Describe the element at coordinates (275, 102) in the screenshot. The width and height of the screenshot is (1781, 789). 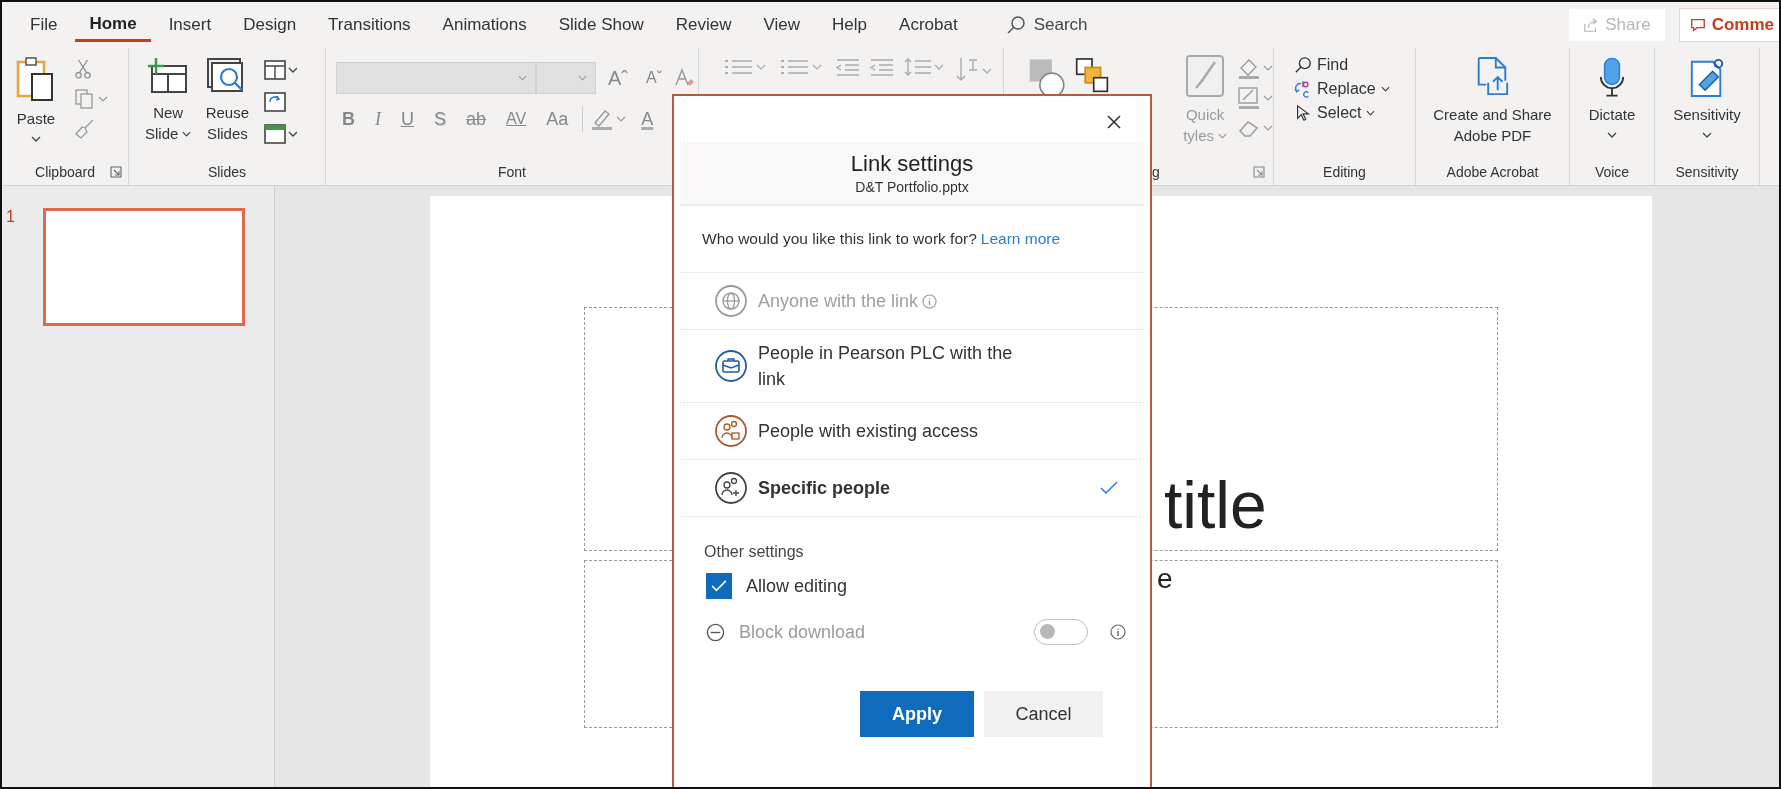
I see `reset-icon` at that location.